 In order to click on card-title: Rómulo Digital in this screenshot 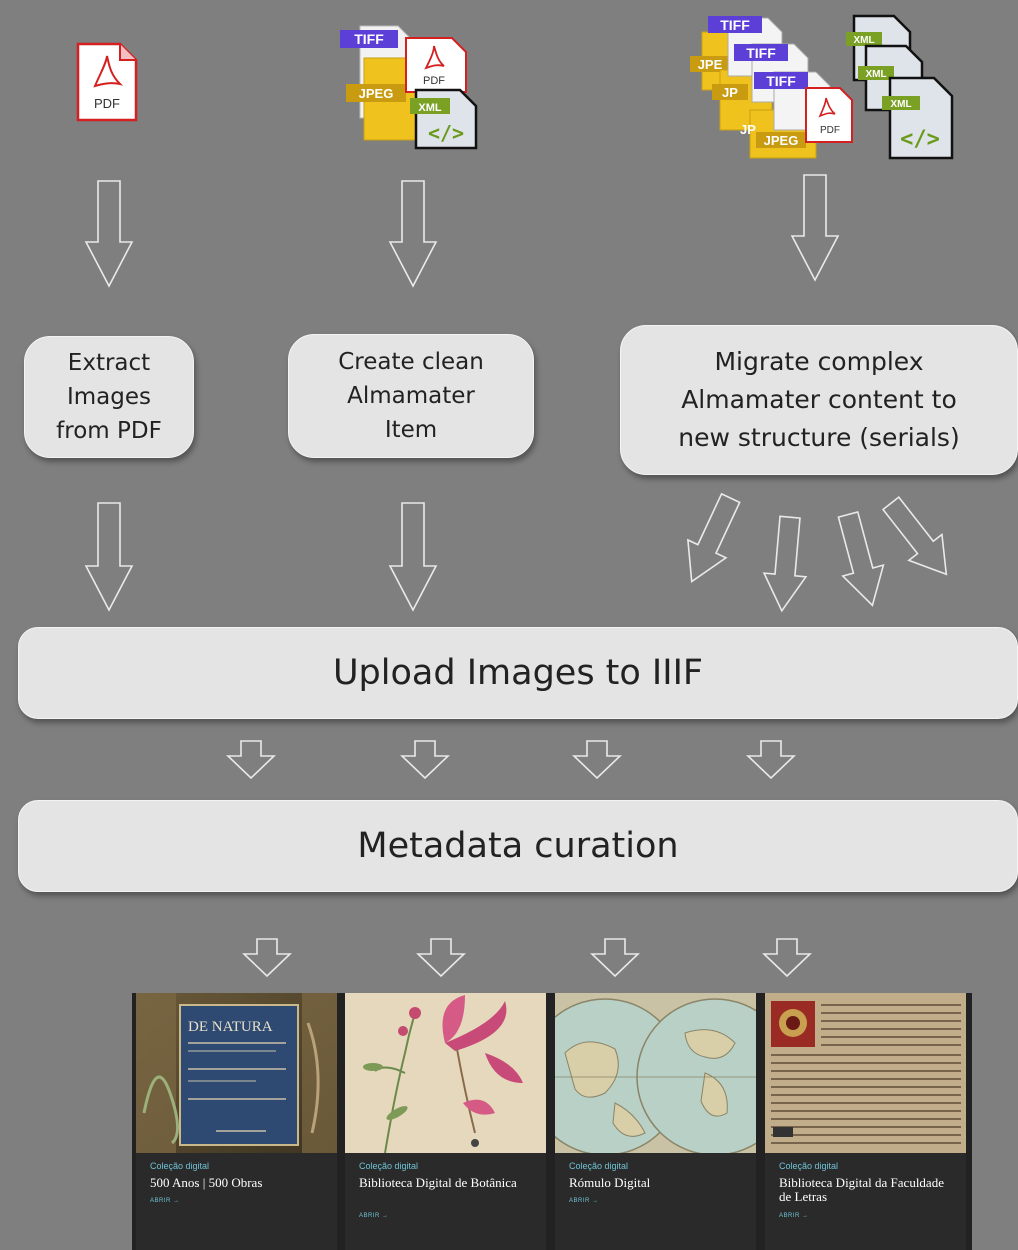, I will do `click(610, 1182)`.